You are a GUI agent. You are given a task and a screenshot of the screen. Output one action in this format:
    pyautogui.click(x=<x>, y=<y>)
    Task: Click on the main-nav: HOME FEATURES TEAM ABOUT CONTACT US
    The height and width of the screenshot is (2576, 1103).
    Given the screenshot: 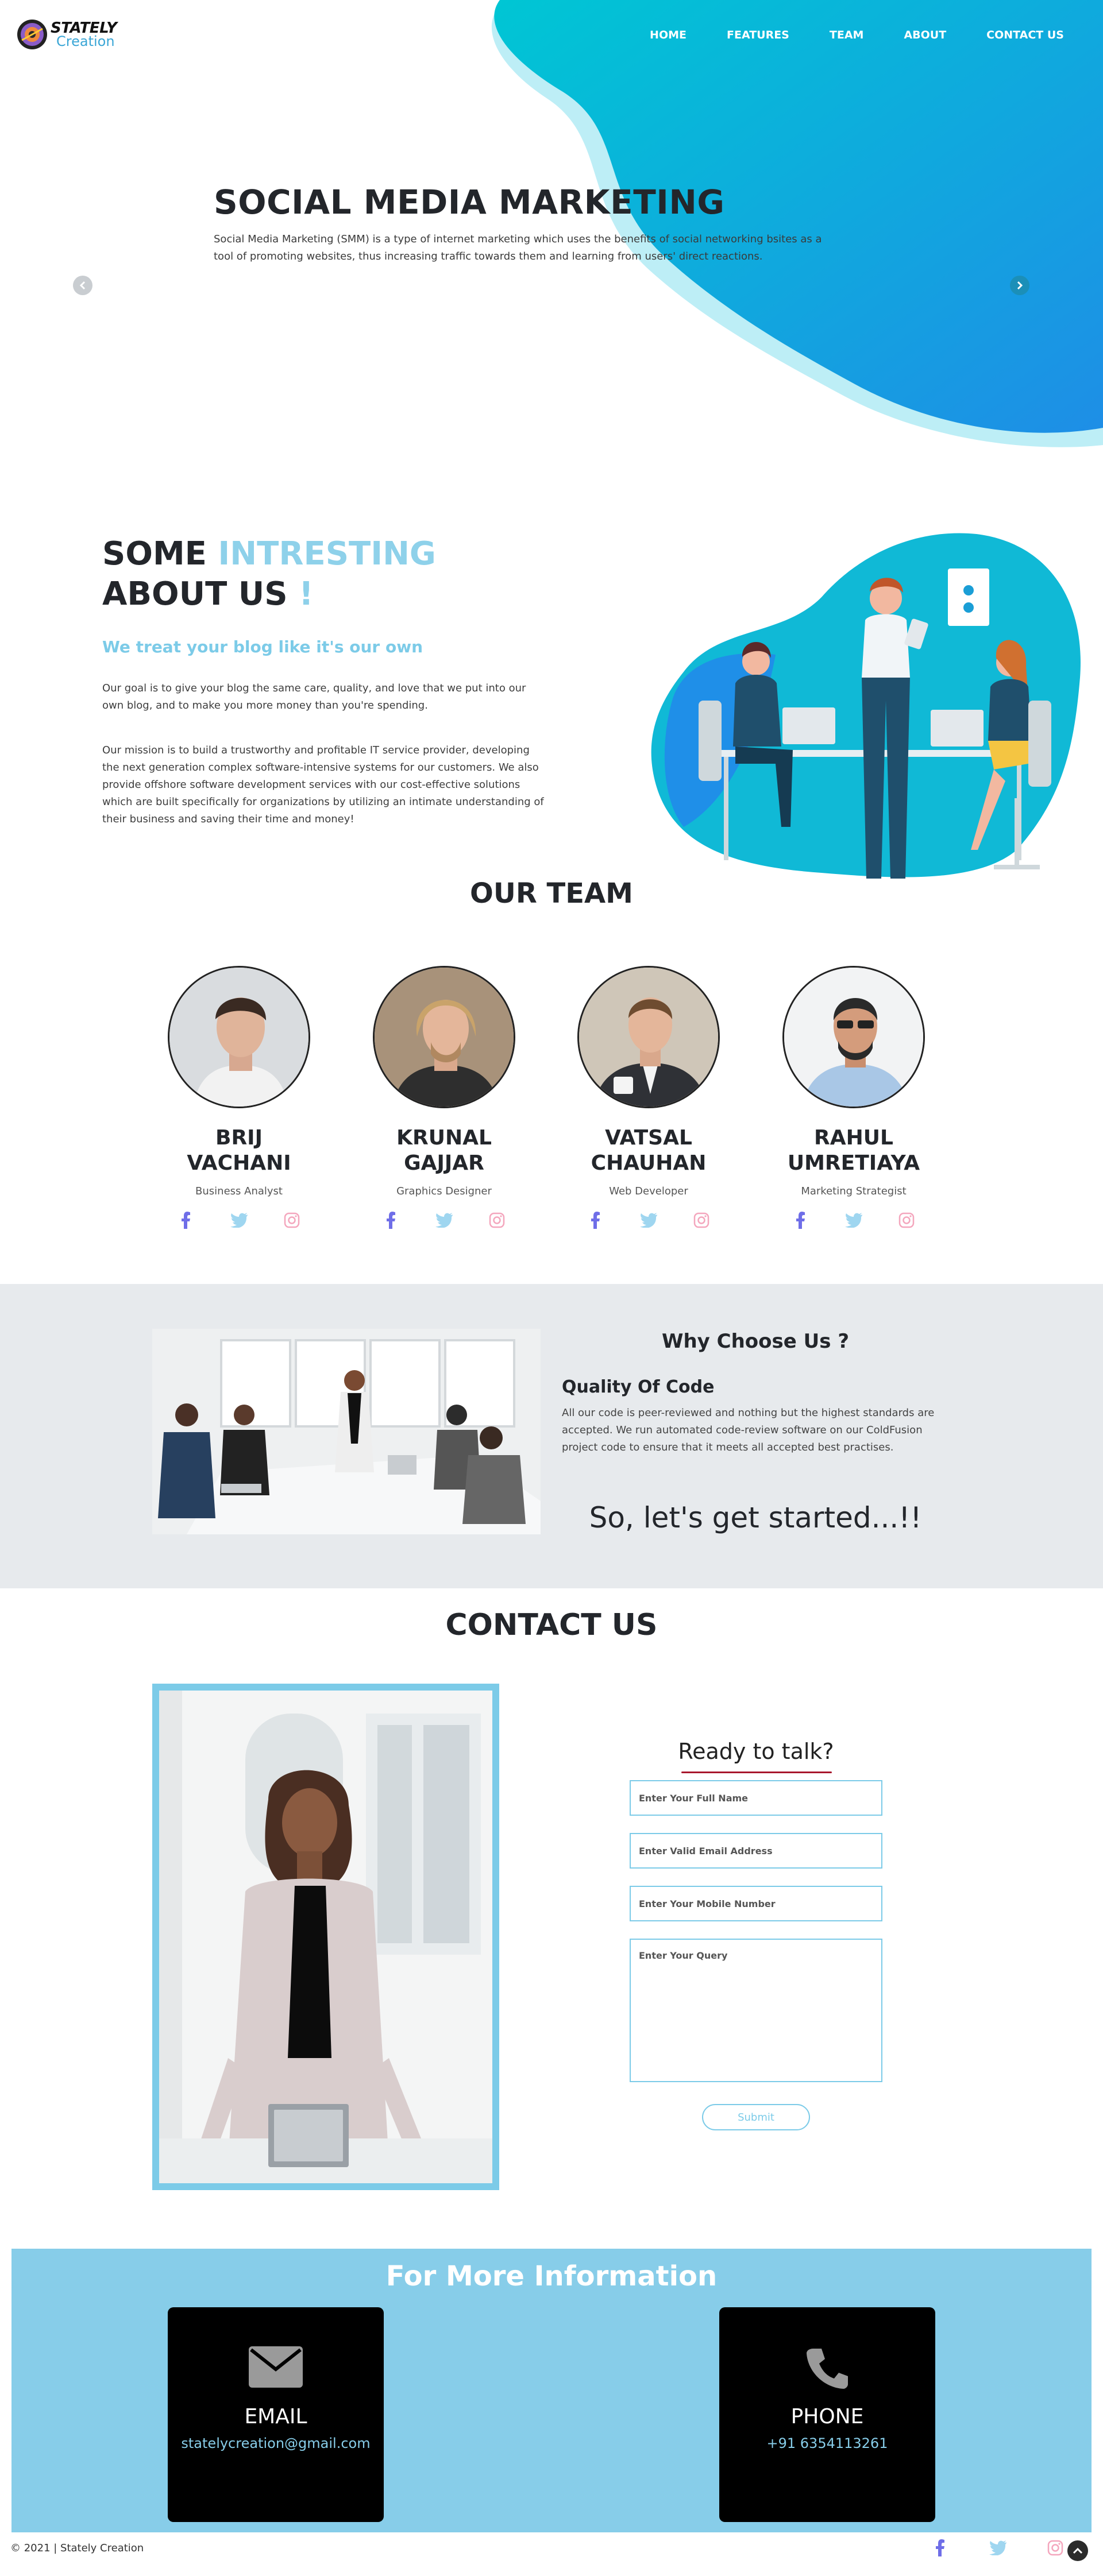 What is the action you would take?
    pyautogui.click(x=837, y=35)
    